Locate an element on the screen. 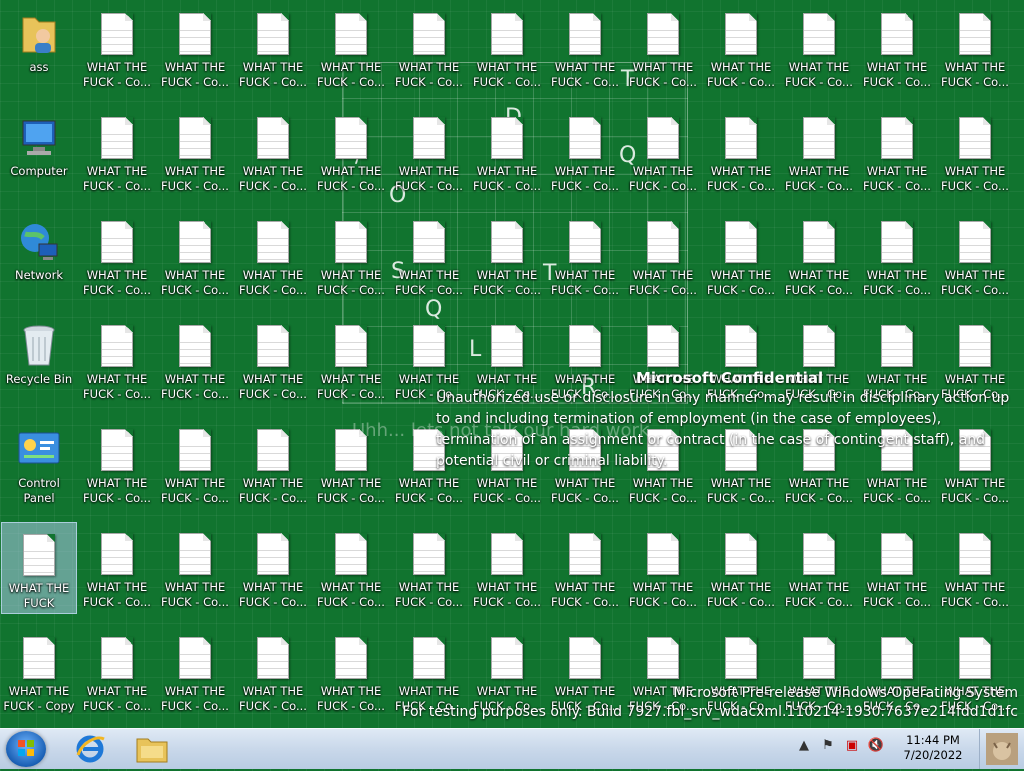 The height and width of the screenshot is (771, 1024). action-center-flag-icon: ⚑ is located at coordinates (828, 745).